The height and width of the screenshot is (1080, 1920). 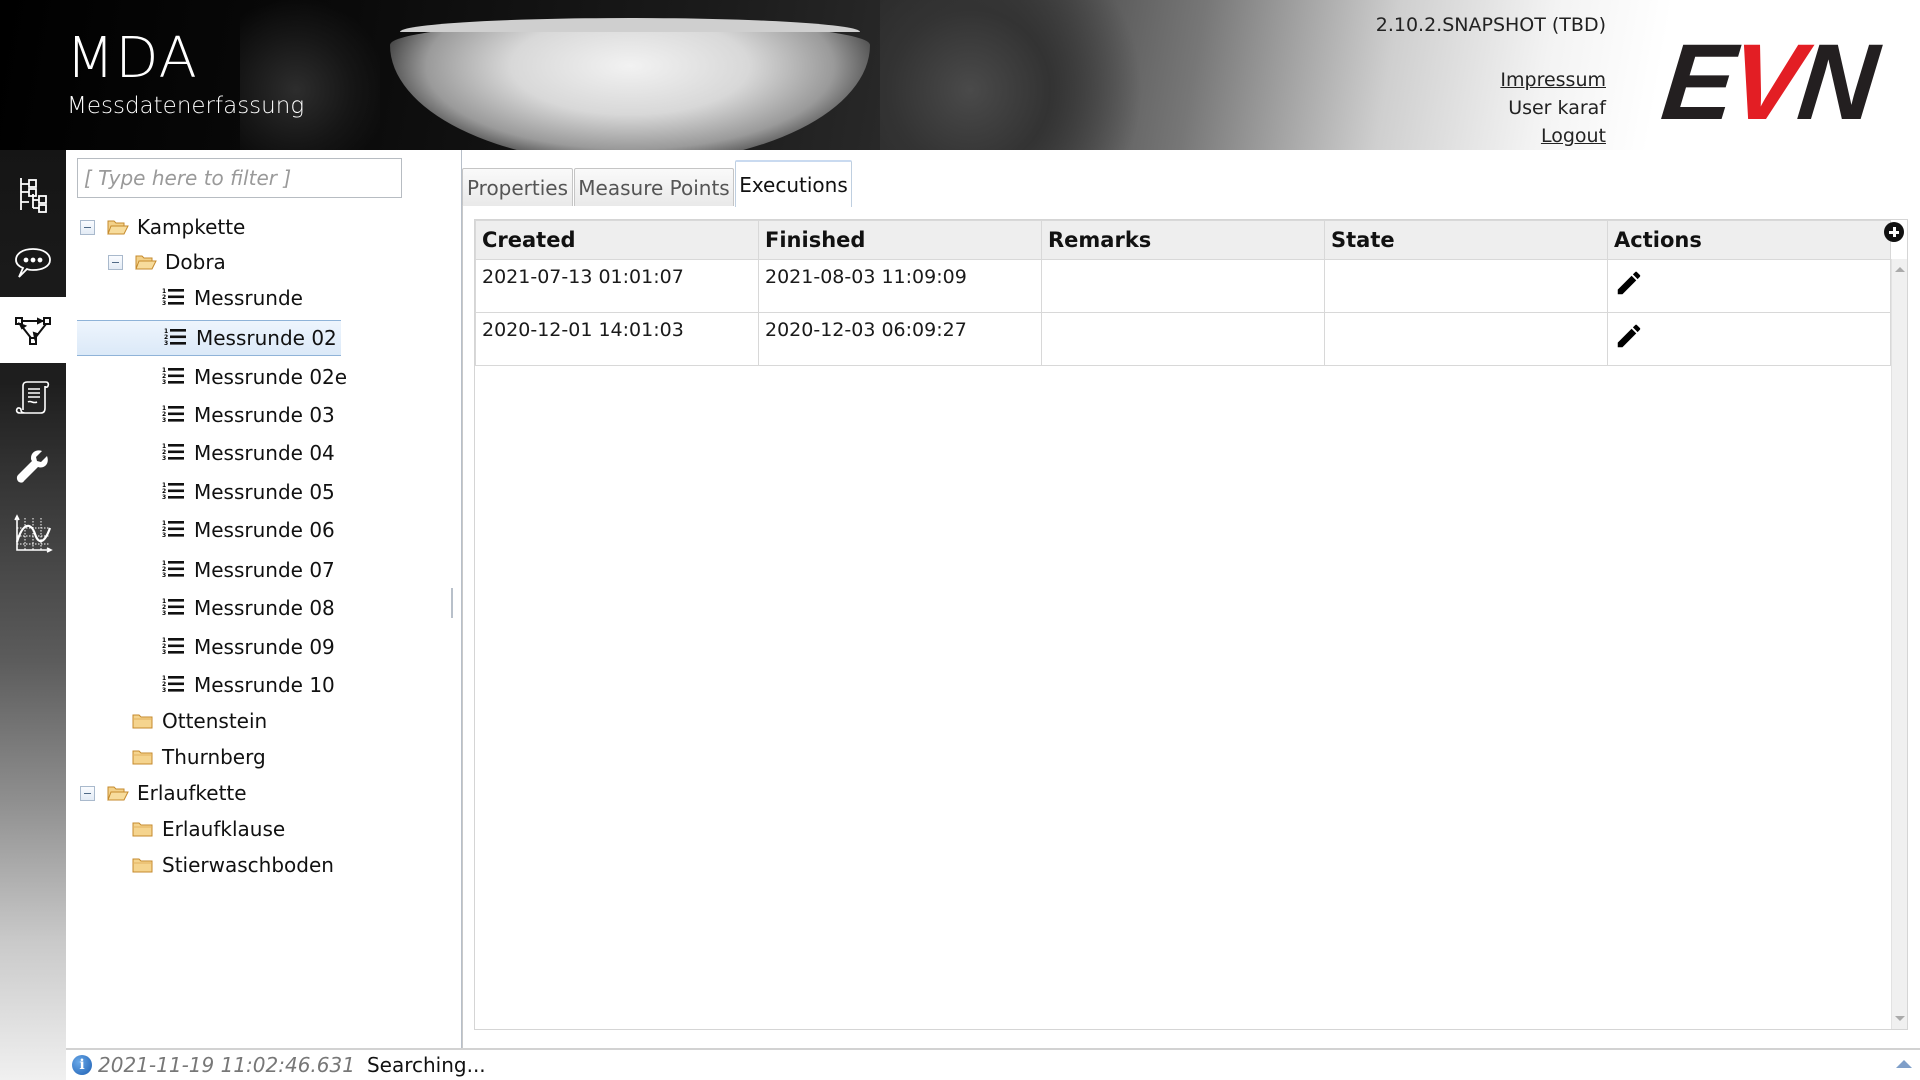 I want to click on splitter-handle, so click(x=452, y=603).